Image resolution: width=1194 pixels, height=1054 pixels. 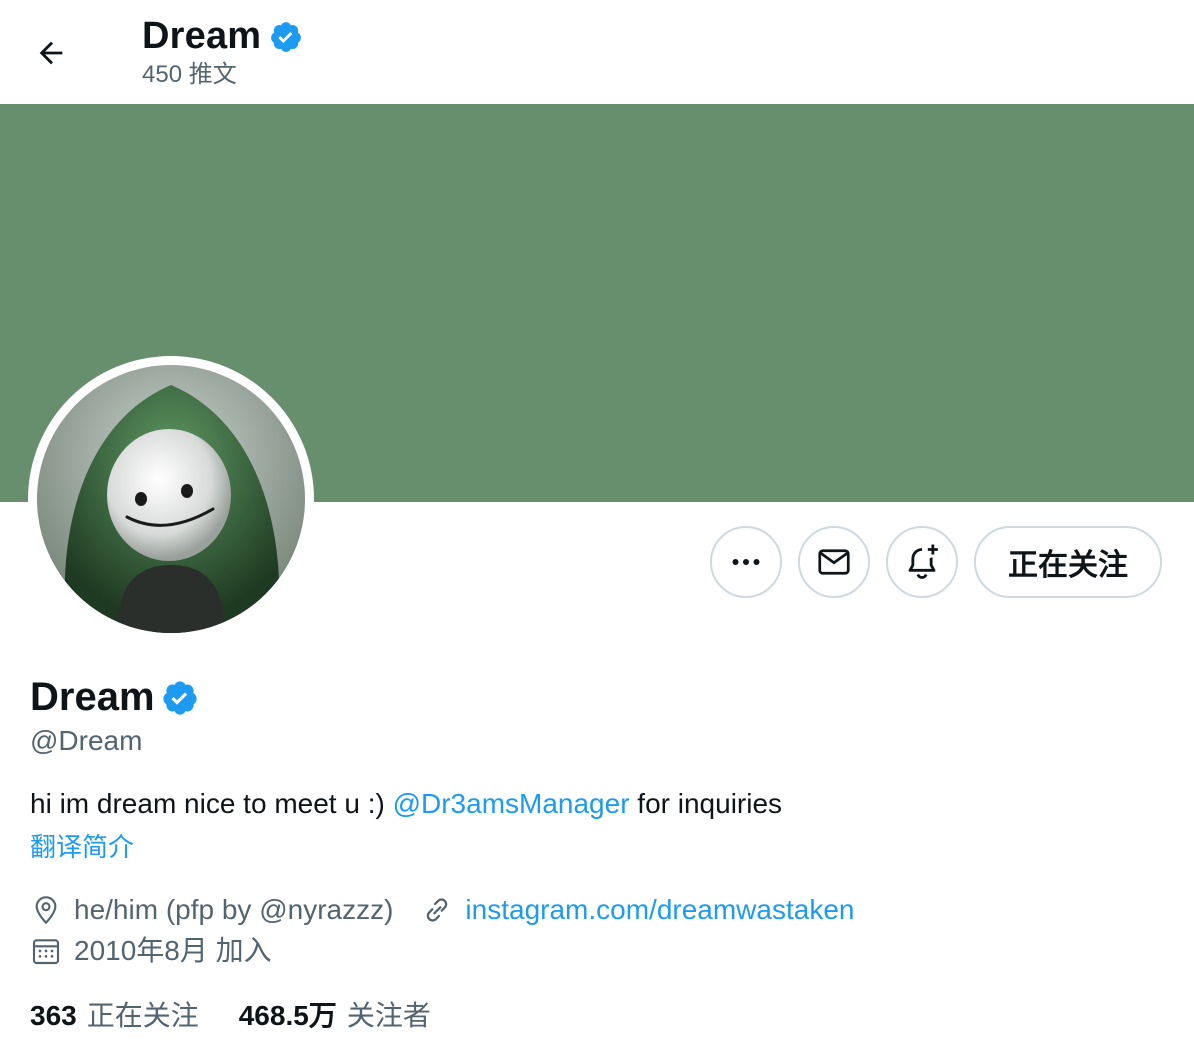 What do you see at coordinates (173, 950) in the screenshot?
I see `profile-joined-date: 2010年8月 加入` at bounding box center [173, 950].